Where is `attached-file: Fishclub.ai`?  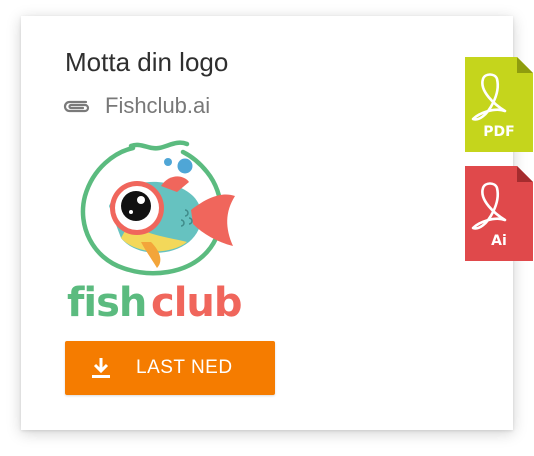
attached-file: Fishclub.ai is located at coordinates (136, 105).